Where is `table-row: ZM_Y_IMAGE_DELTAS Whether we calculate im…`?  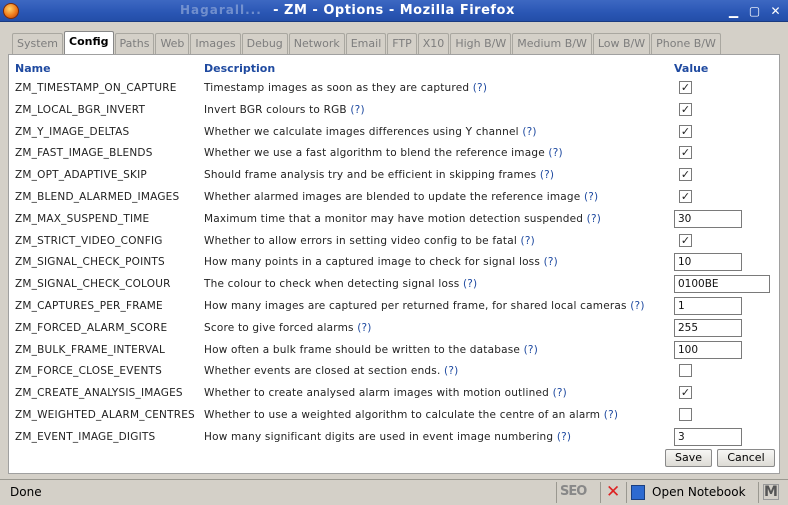
table-row: ZM_Y_IMAGE_DELTAS Whether we calculate im… is located at coordinates (394, 132).